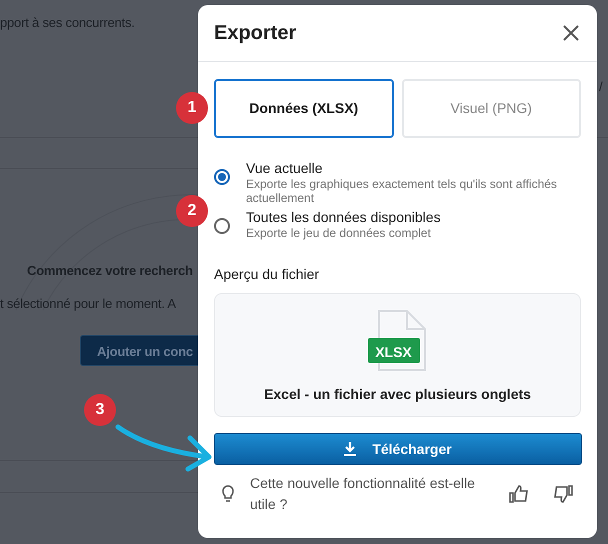  I want to click on option-label: Toutes les données disponibles, so click(343, 217).